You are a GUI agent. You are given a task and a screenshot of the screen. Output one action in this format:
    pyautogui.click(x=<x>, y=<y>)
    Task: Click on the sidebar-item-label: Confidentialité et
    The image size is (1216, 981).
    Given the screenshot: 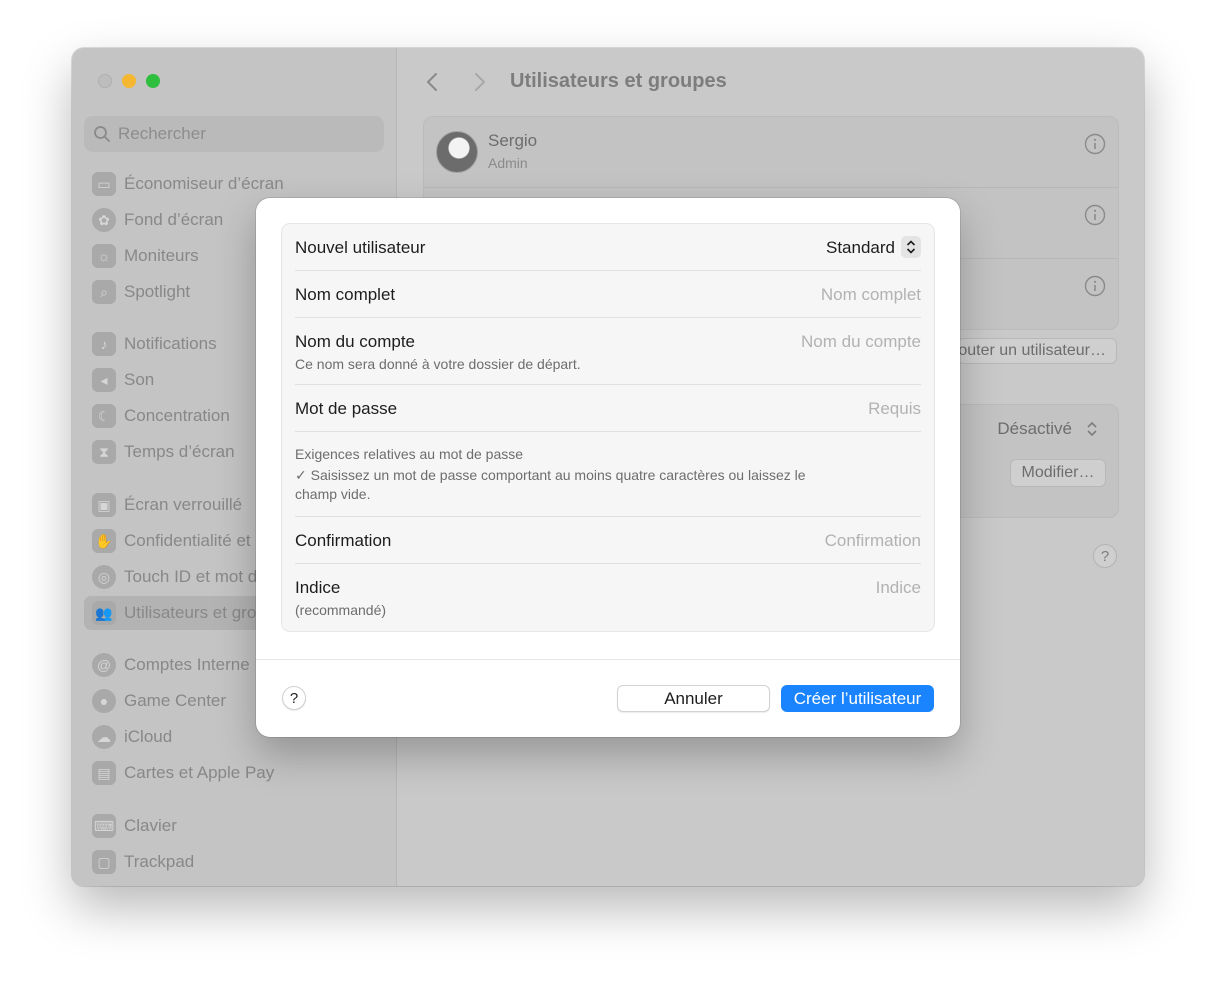 What is the action you would take?
    pyautogui.click(x=187, y=540)
    